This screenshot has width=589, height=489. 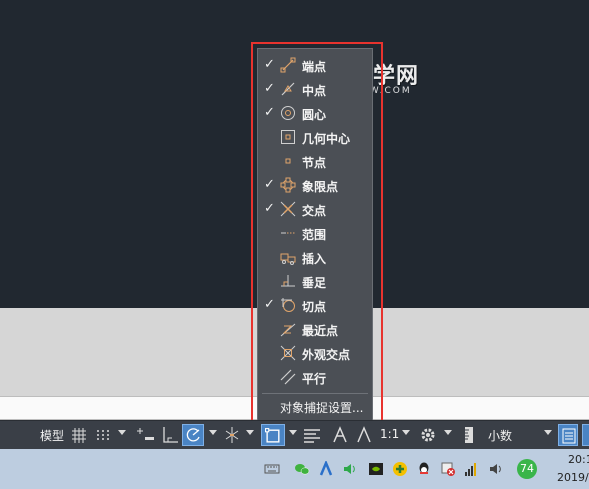 What do you see at coordinates (288, 233) in the screenshot?
I see `extension-icon` at bounding box center [288, 233].